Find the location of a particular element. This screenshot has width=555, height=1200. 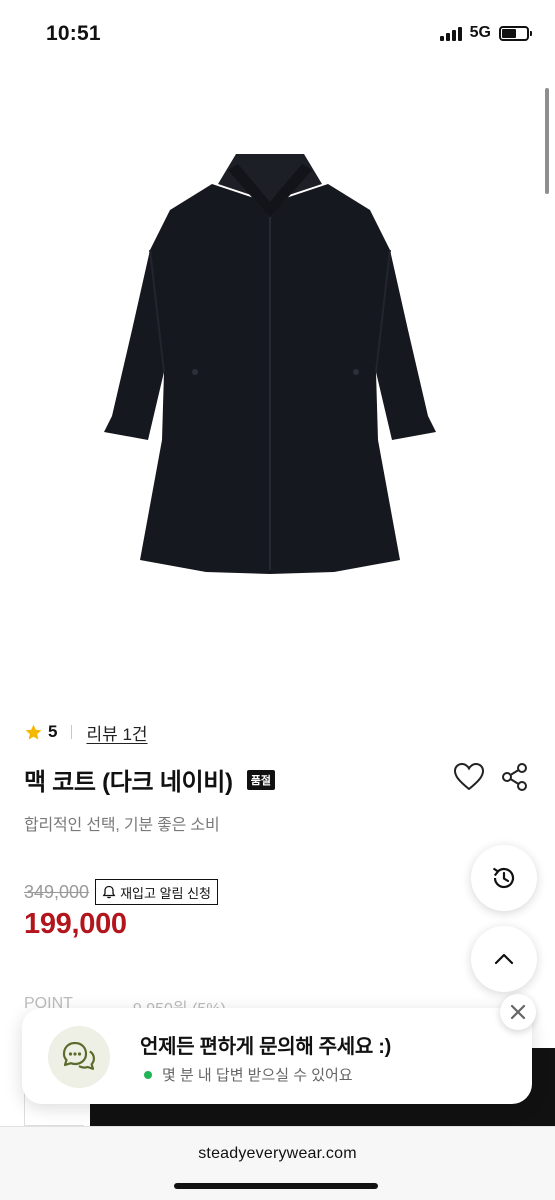

chevron-up-icon is located at coordinates (504, 959).